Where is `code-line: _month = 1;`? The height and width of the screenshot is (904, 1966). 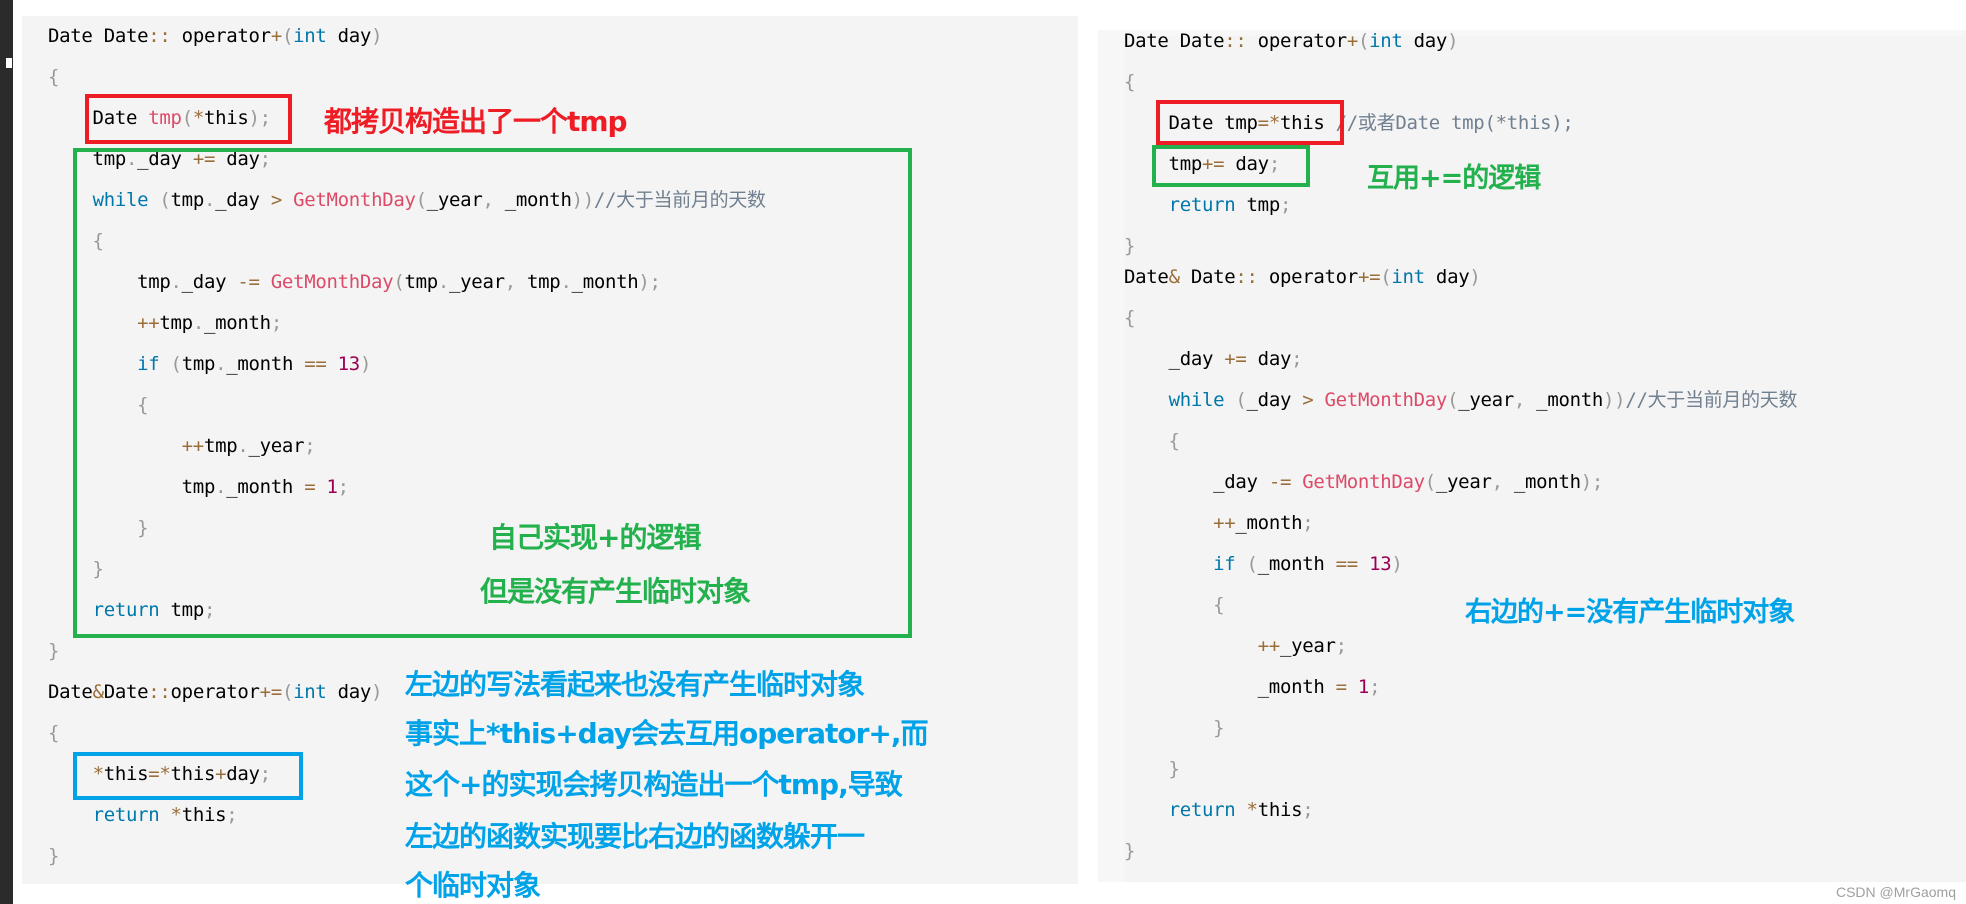 code-line: _month = 1; is located at coordinates (1252, 687).